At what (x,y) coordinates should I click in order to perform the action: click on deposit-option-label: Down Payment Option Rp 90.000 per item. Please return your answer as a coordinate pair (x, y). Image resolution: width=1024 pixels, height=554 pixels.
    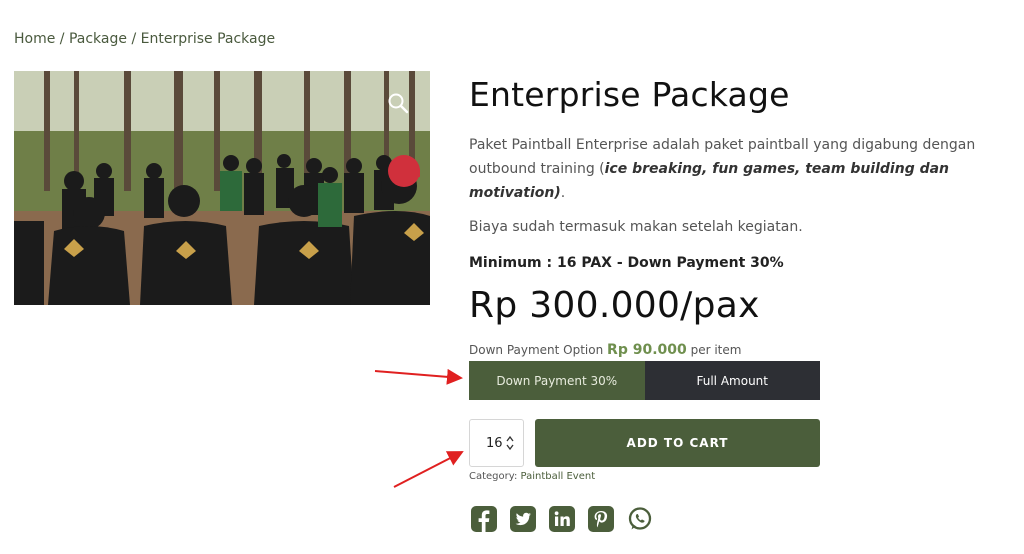
    Looking at the image, I should click on (605, 350).